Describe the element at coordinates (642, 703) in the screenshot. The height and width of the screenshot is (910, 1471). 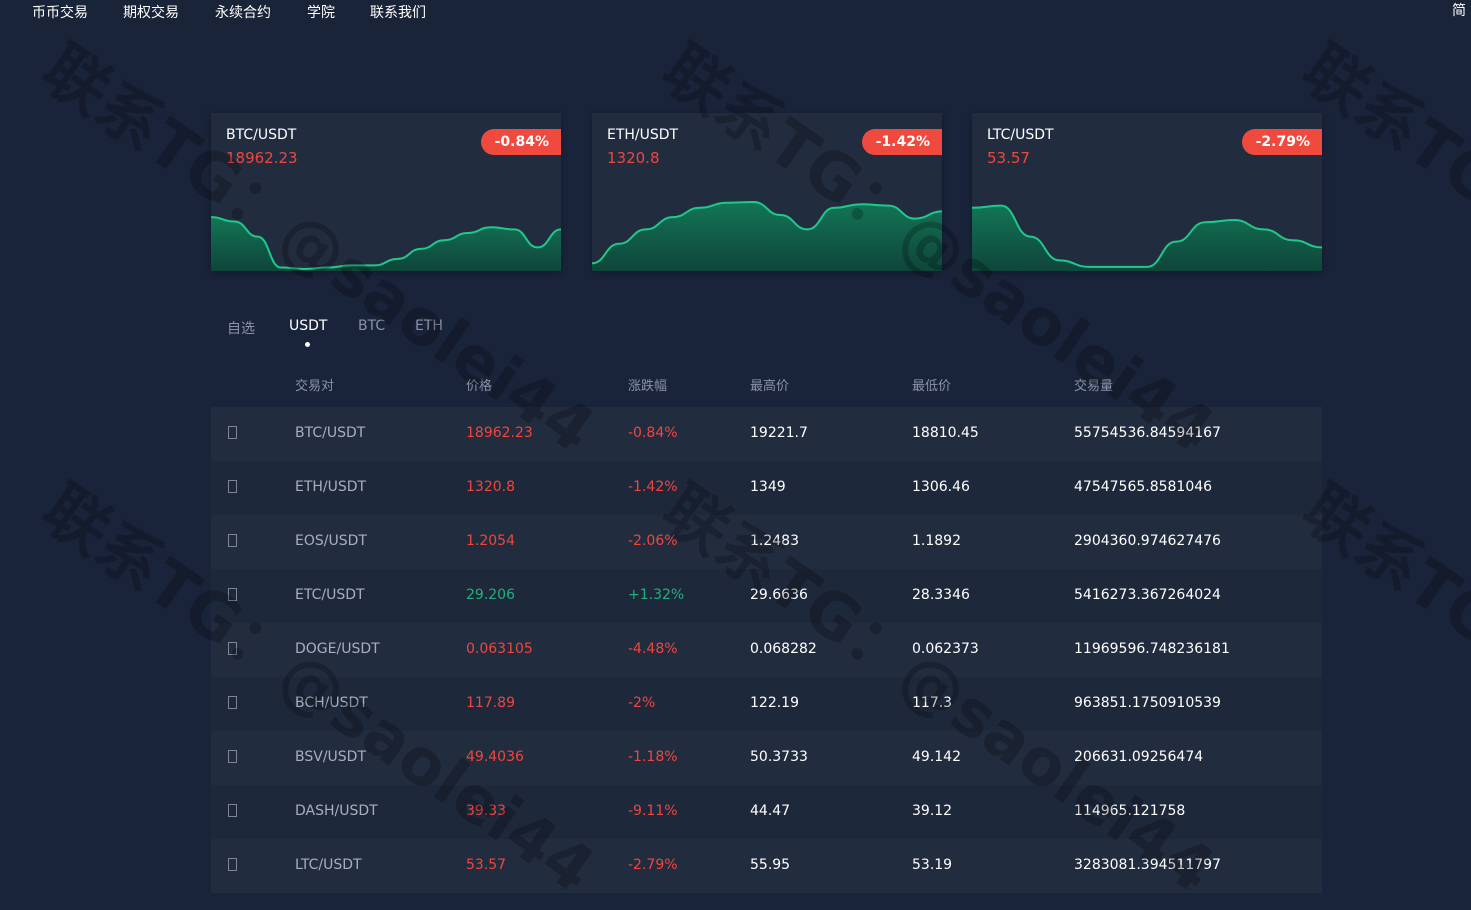
I see `cell-change: -2%` at that location.